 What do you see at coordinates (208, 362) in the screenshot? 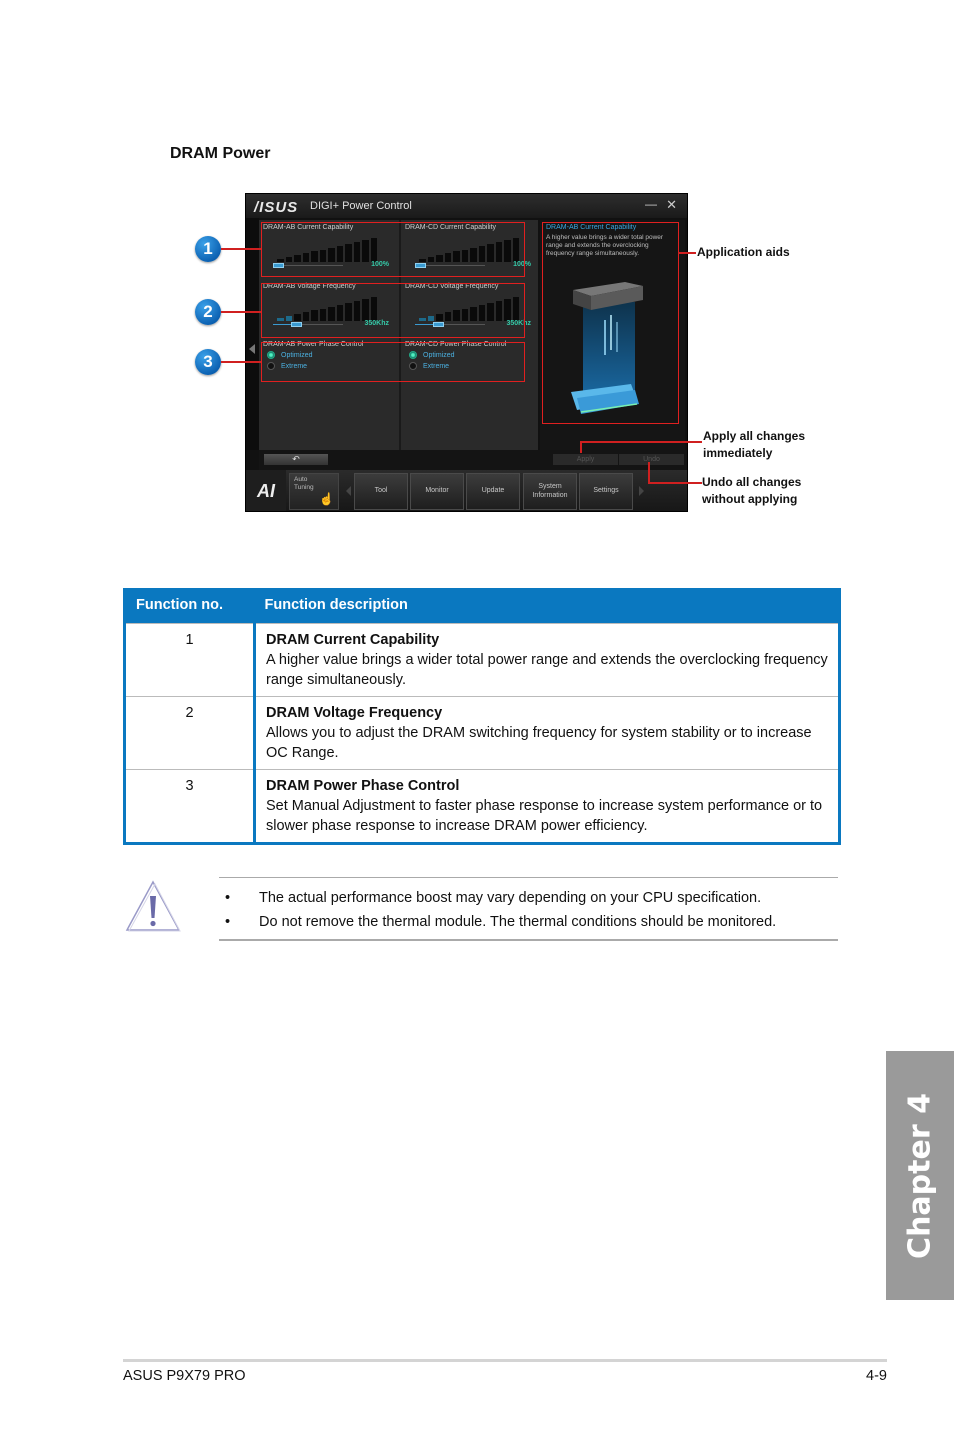
I see `callout-badge-3: 3` at bounding box center [208, 362].